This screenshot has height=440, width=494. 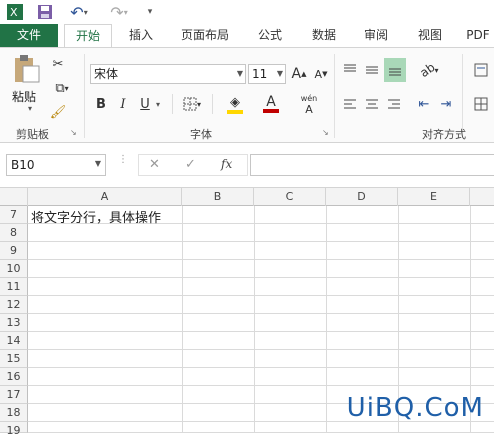 I want to click on quick-access-toolbar: X ↶ ▾ ↷ ▾ ▾, so click(x=247, y=12).